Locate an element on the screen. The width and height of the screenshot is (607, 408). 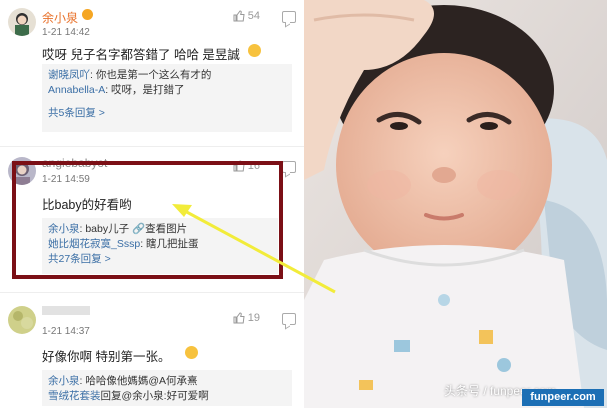
comment-time: 1-21 14:42 is located at coordinates (66, 32).